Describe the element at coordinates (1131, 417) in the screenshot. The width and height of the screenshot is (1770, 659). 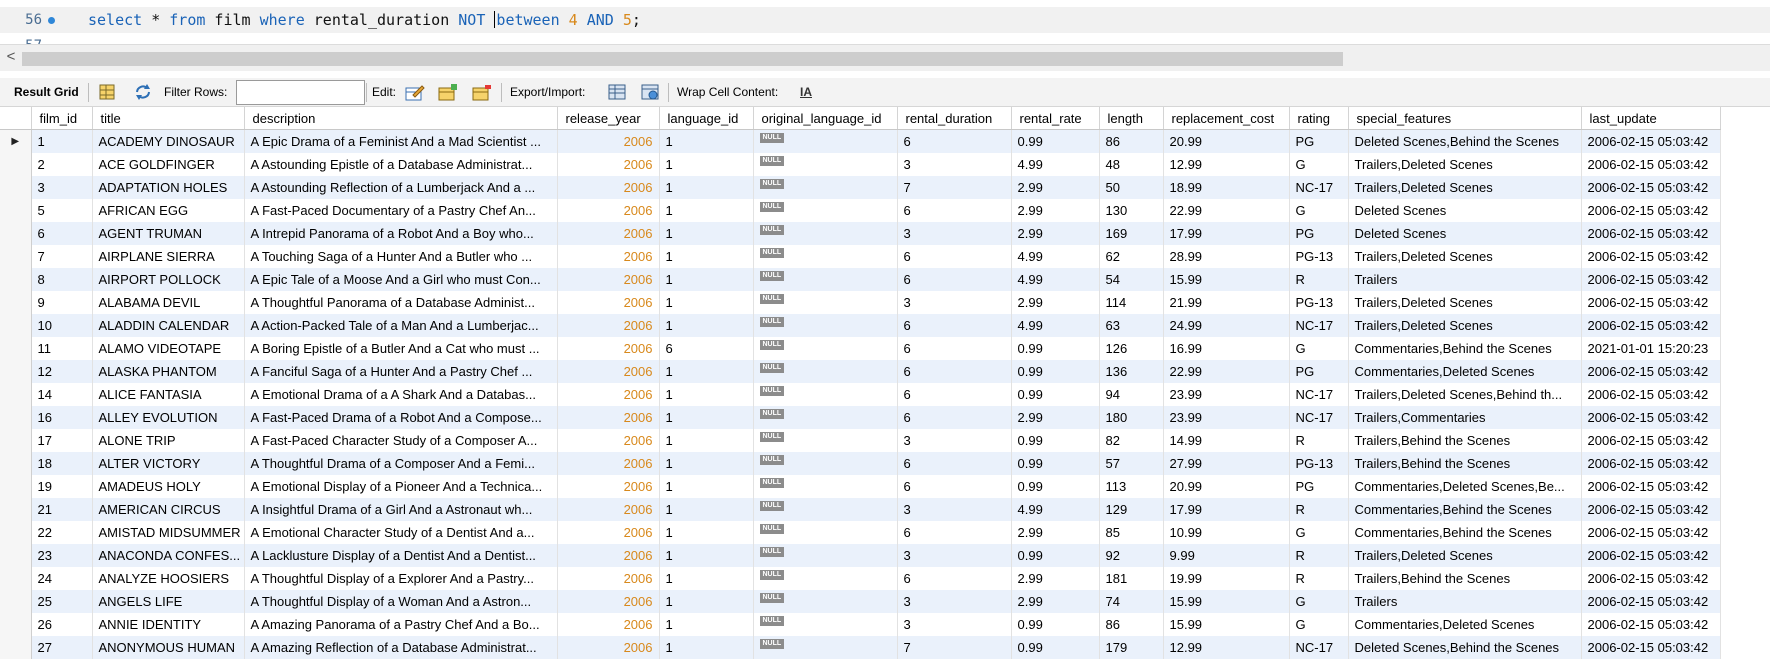
I see `cell-length: 180` at that location.